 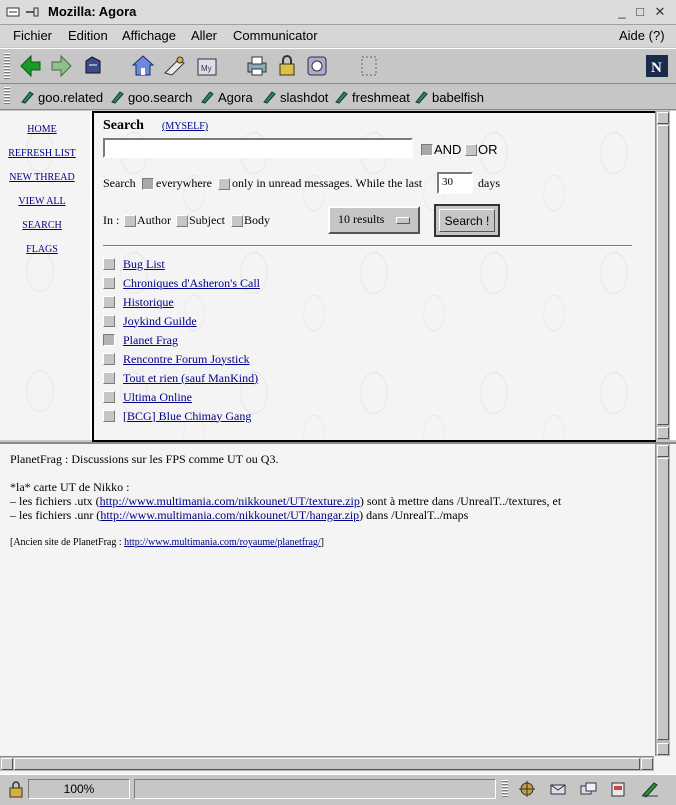 What do you see at coordinates (204, 35) in the screenshot?
I see `menu-aller: Aller` at bounding box center [204, 35].